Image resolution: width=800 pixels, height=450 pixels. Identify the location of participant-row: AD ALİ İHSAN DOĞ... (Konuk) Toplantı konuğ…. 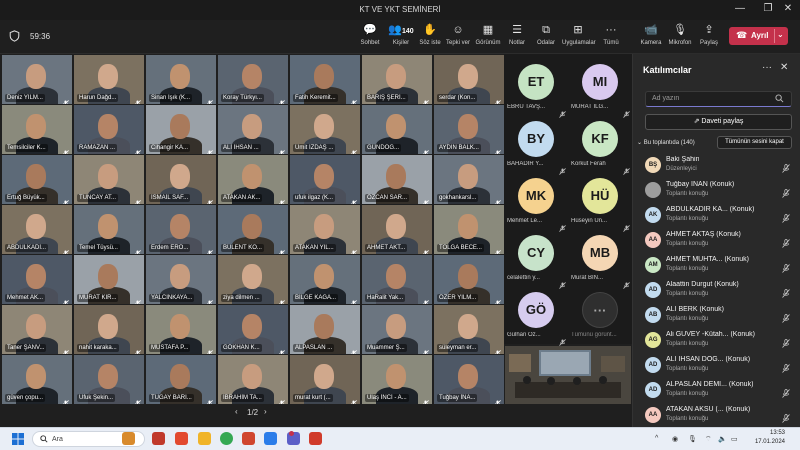
(716, 366).